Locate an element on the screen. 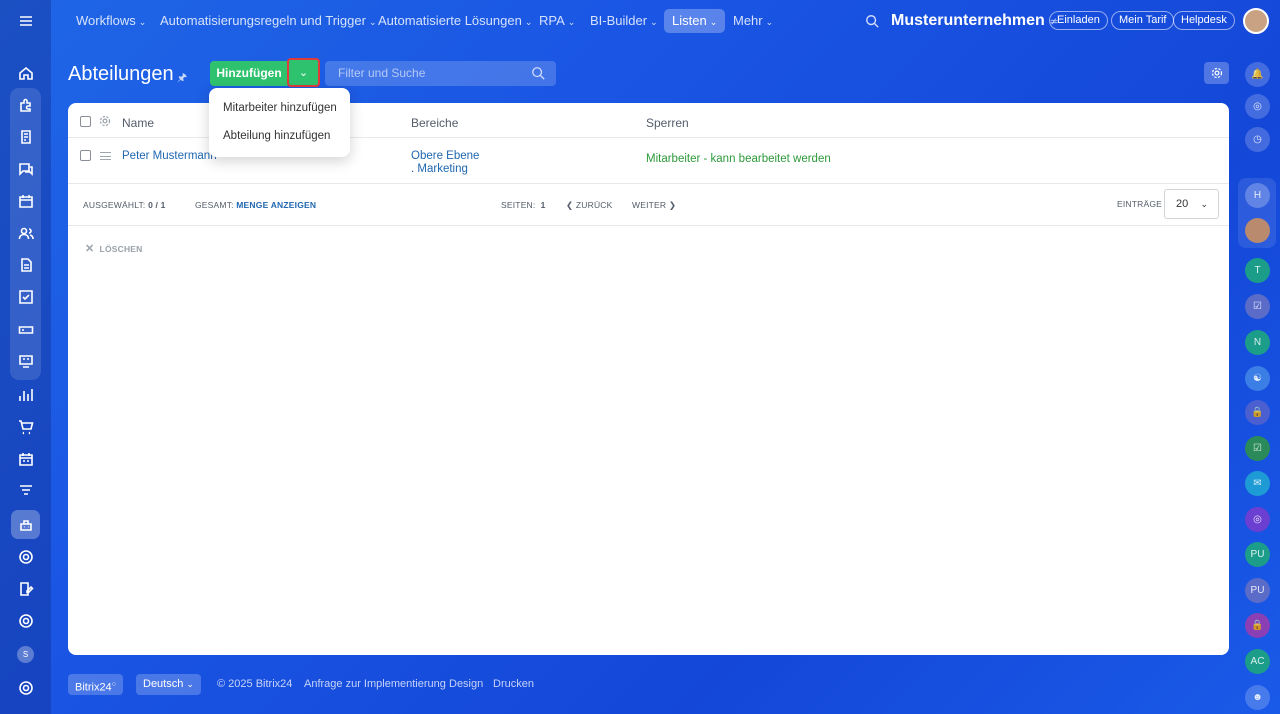  document-icon is located at coordinates (25, 136).